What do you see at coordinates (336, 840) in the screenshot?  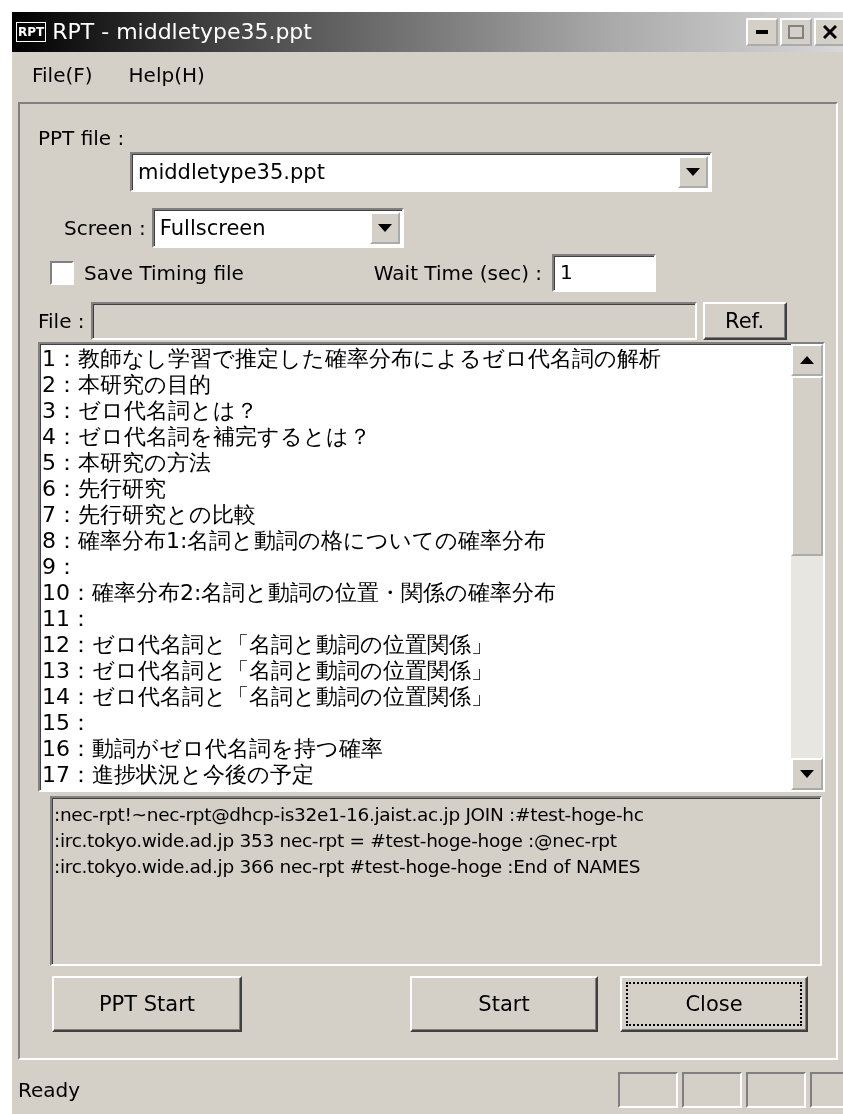 I see `log-line: :irc.tokyo.wide.ad.jp 353 nec-rpt = #test-hoge-hoge :@nec-rpt` at bounding box center [336, 840].